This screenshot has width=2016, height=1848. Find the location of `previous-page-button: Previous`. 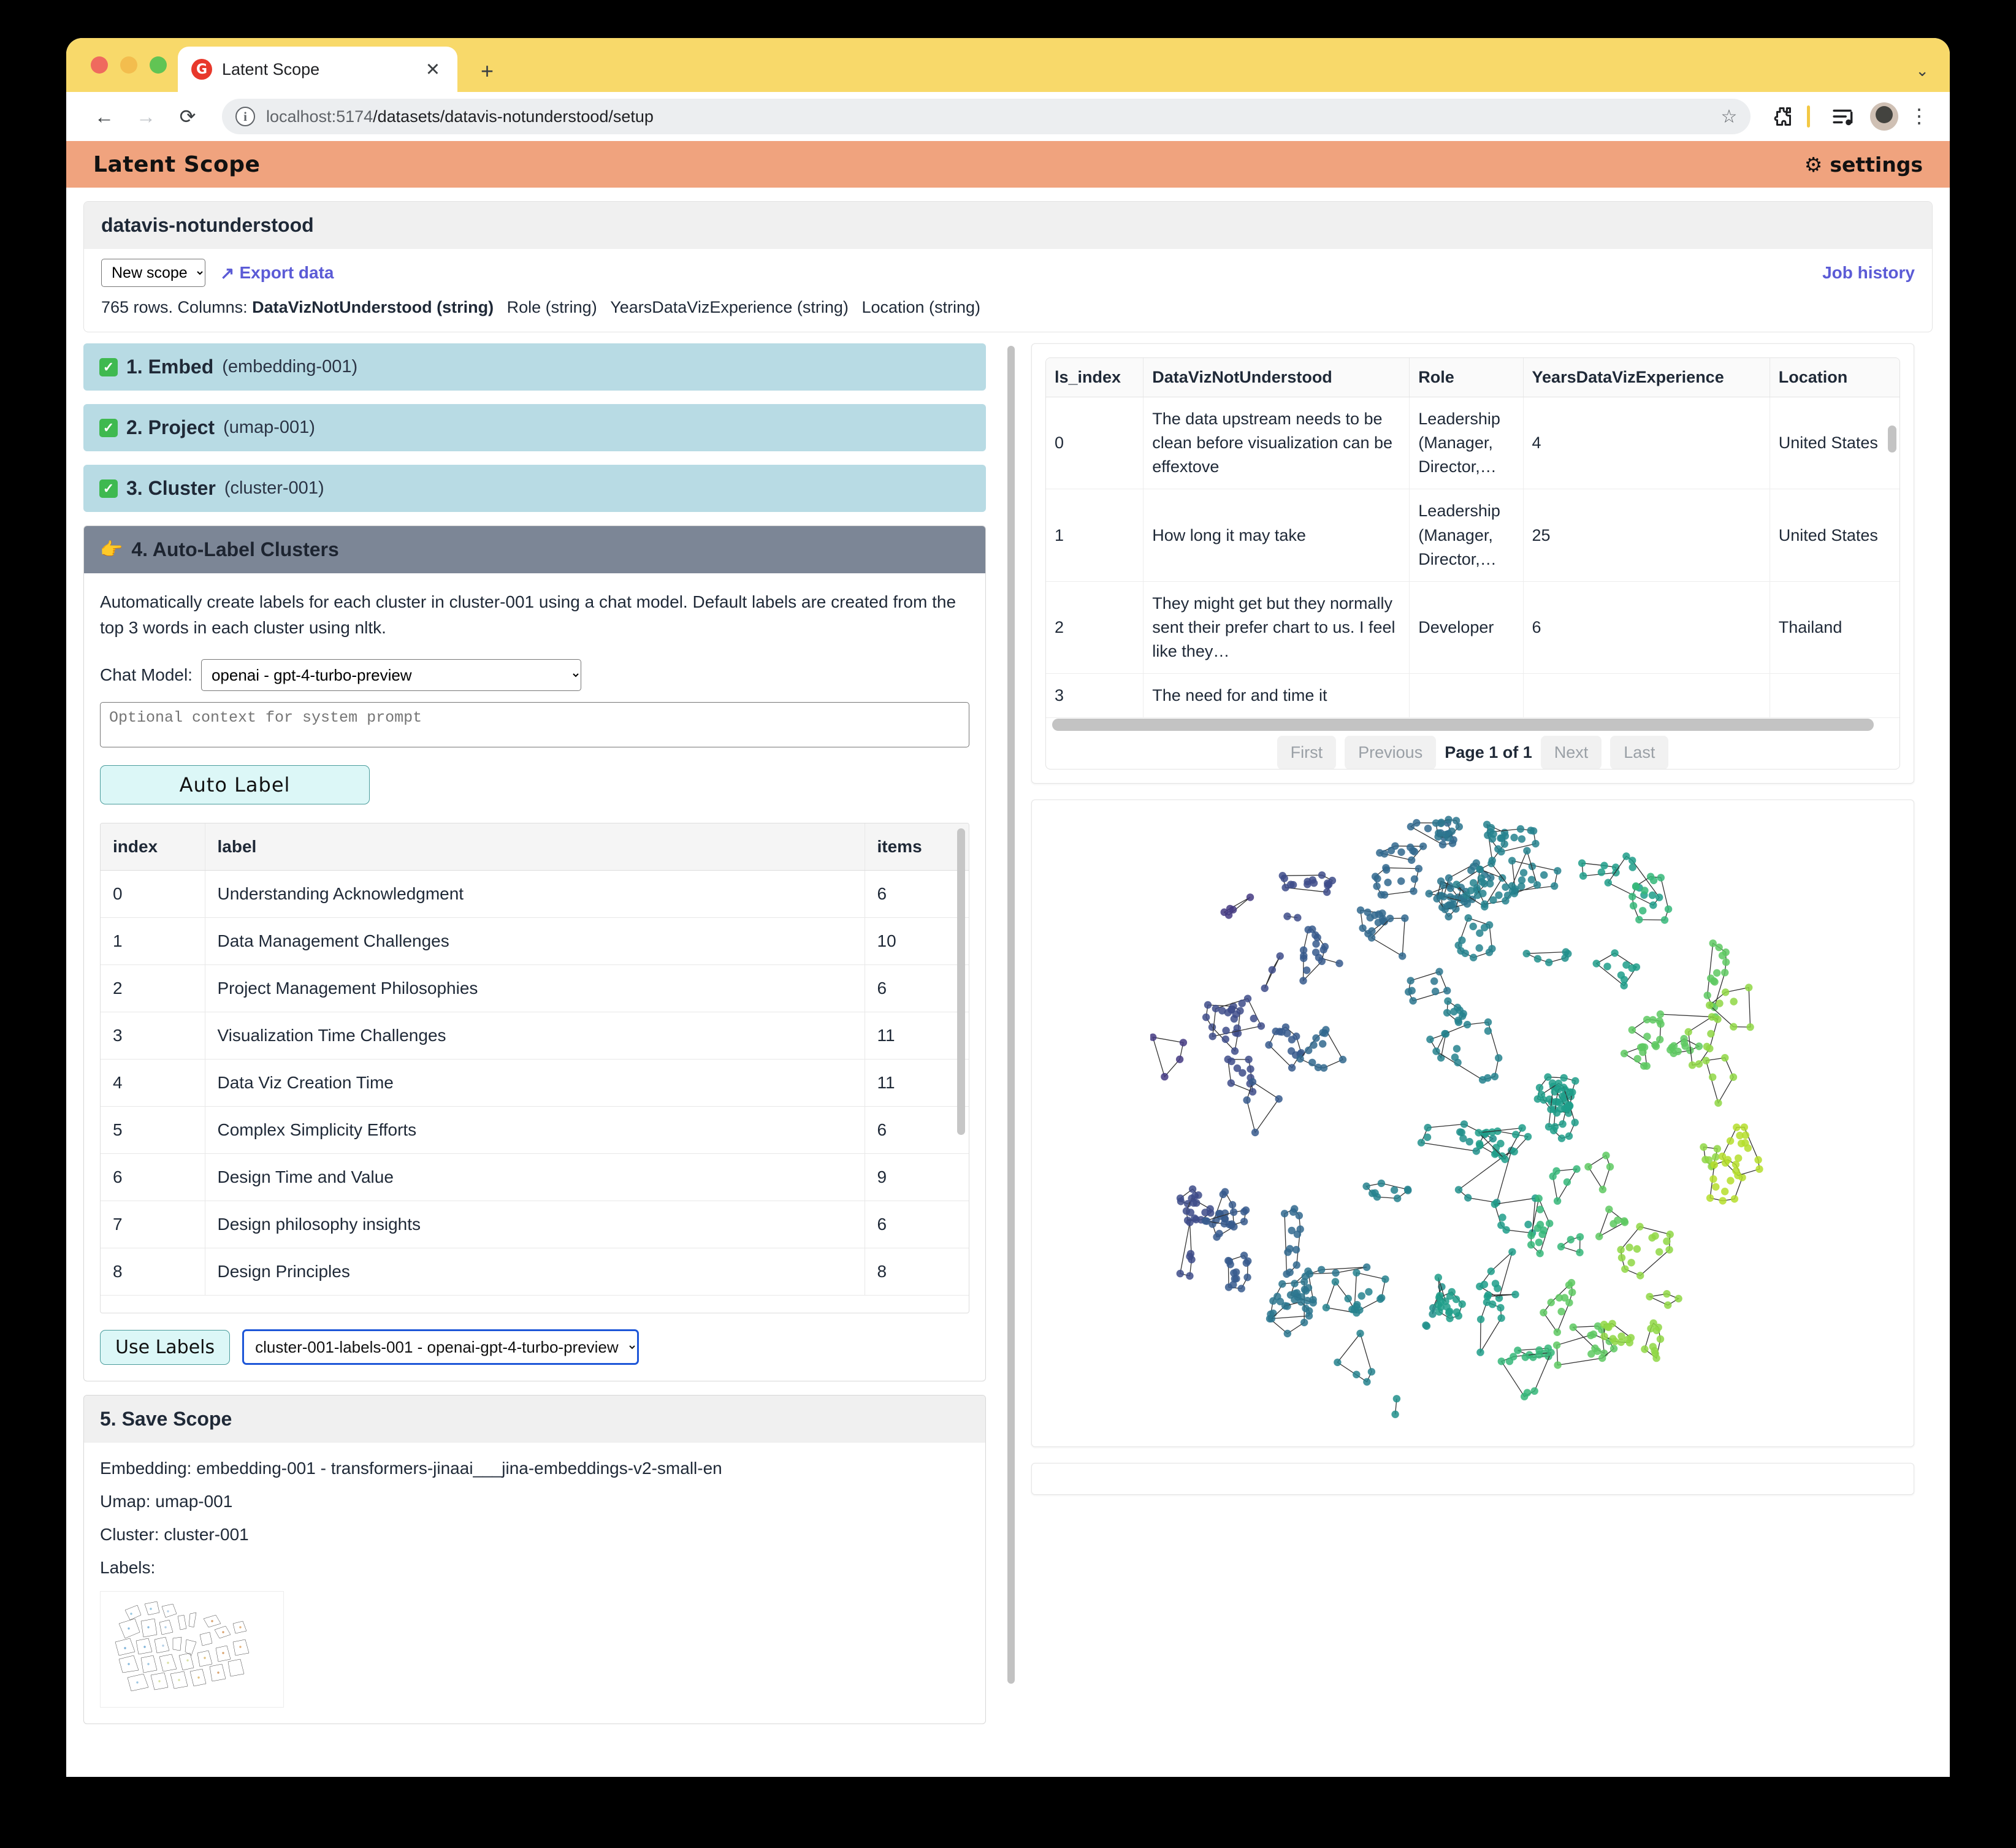

previous-page-button: Previous is located at coordinates (1391, 753).